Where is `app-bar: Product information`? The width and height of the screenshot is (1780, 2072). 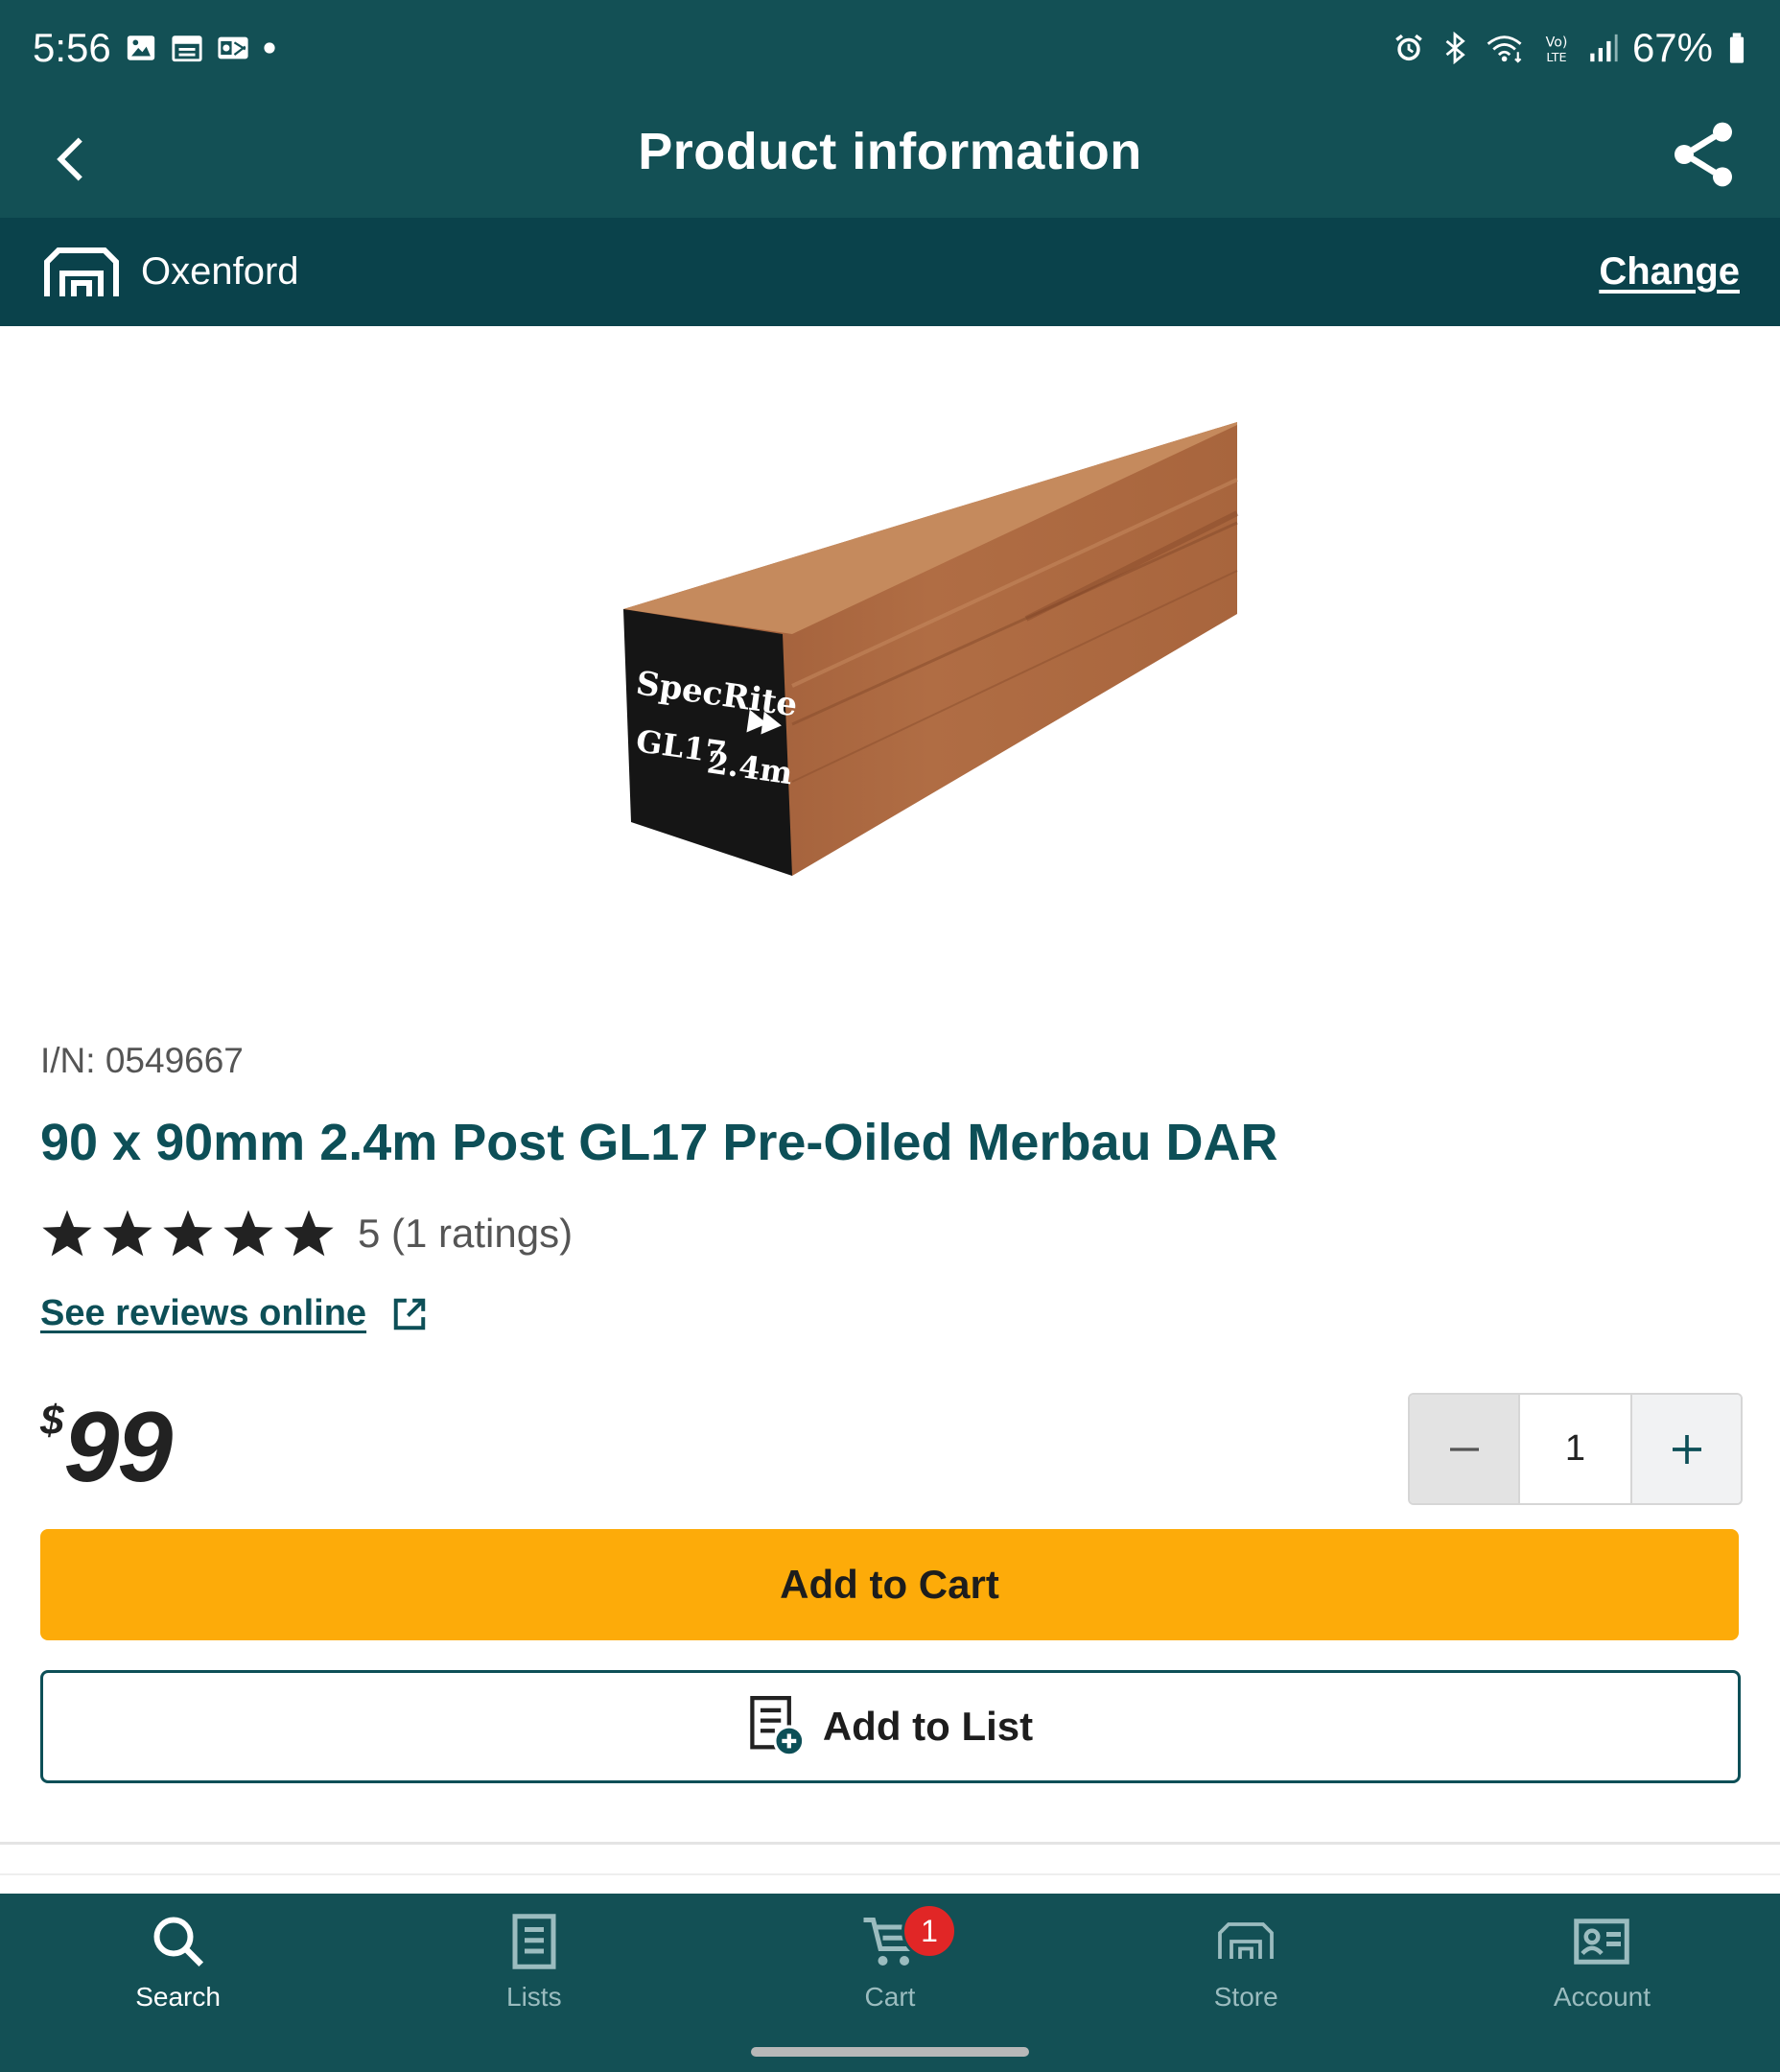 app-bar: Product information is located at coordinates (890, 159).